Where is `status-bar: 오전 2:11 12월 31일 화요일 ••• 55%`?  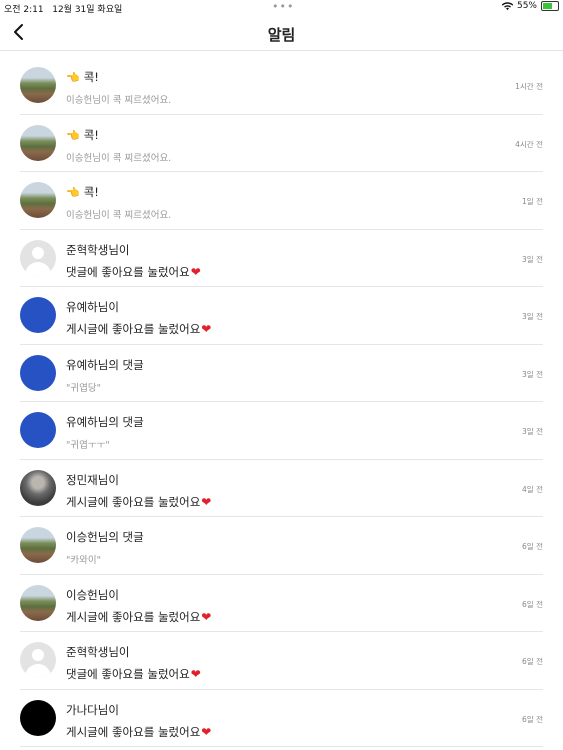
status-bar: 오전 2:11 12월 31일 화요일 ••• 55% is located at coordinates (281, 8).